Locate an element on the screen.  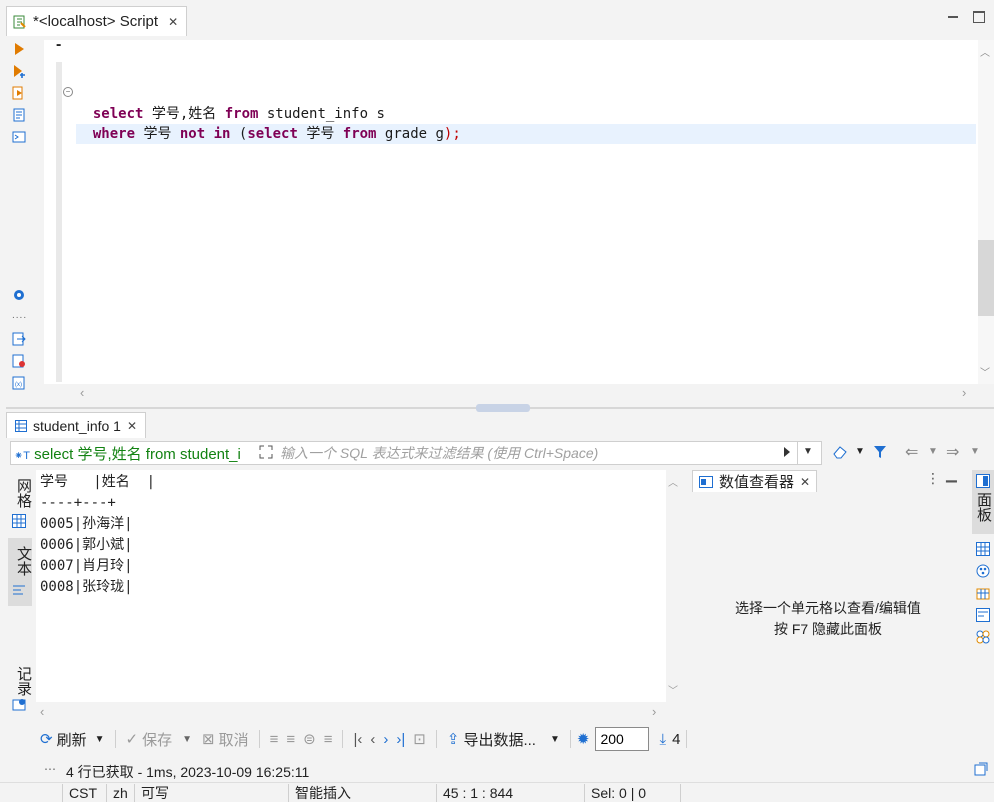
execute-script-icon is located at coordinates (19, 93).